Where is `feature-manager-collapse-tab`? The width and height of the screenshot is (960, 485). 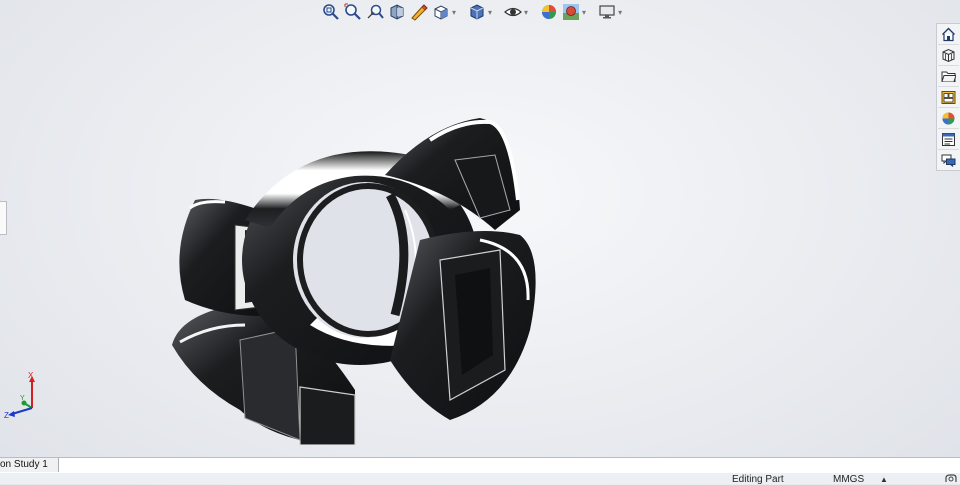
feature-manager-collapse-tab is located at coordinates (3, 218).